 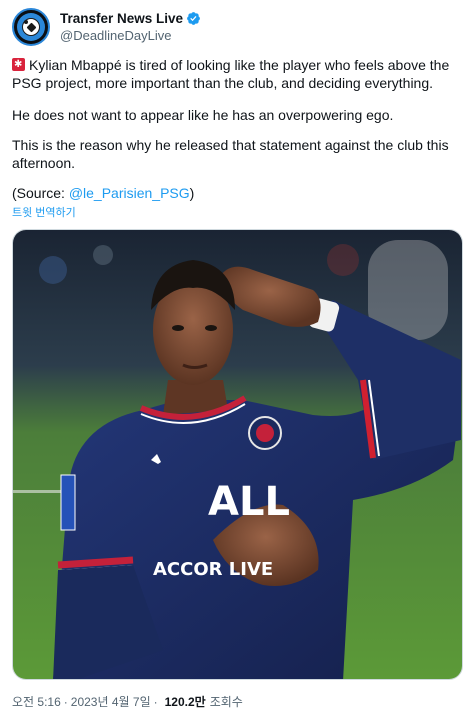 What do you see at coordinates (185, 702) in the screenshot?
I see `views-count: 120.2만` at bounding box center [185, 702].